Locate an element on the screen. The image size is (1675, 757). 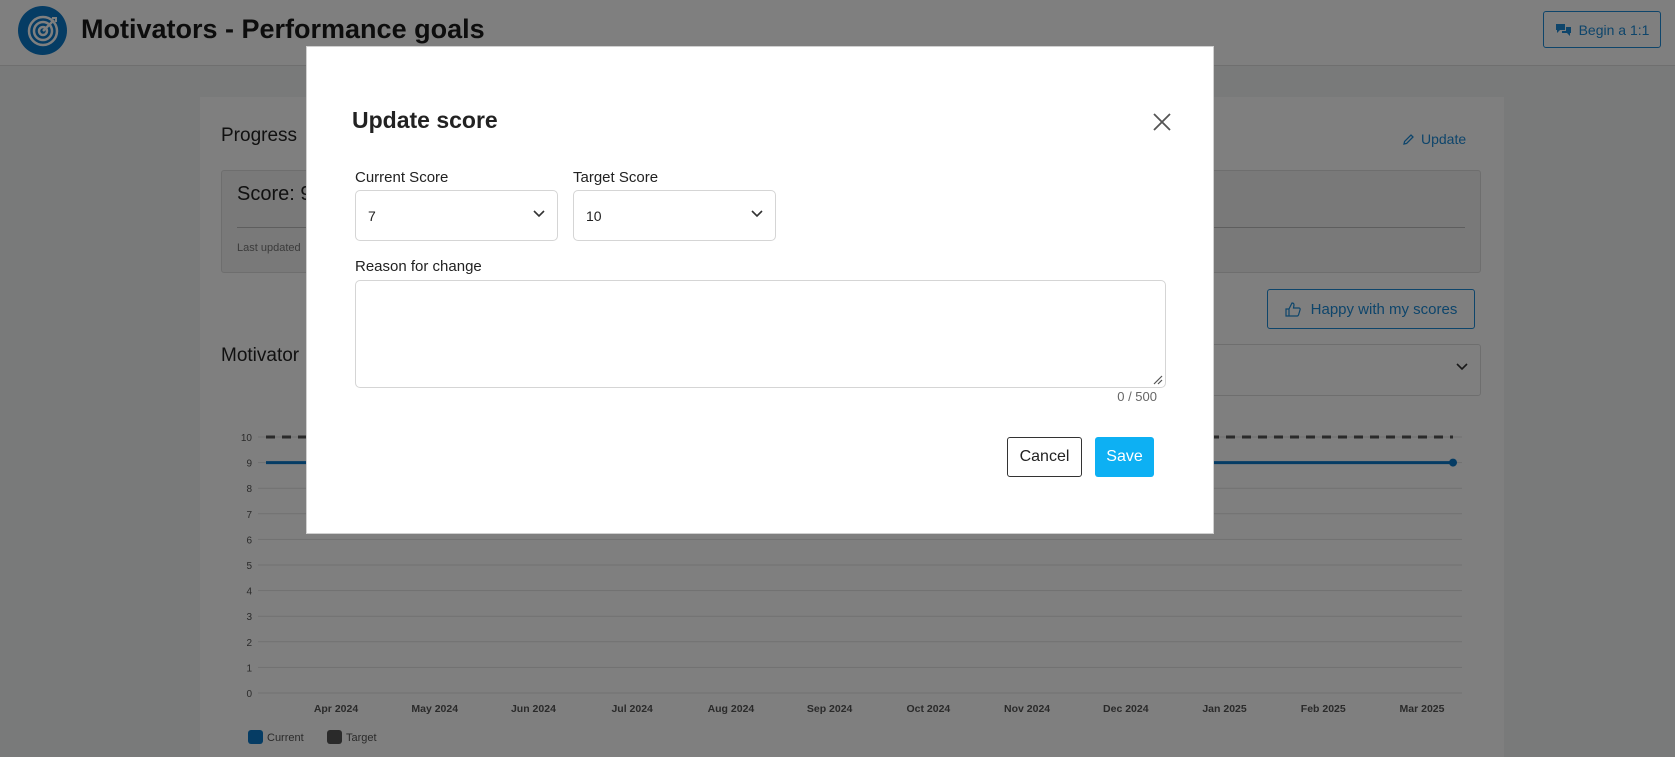
reason-label: Reason for change is located at coordinates (418, 266).